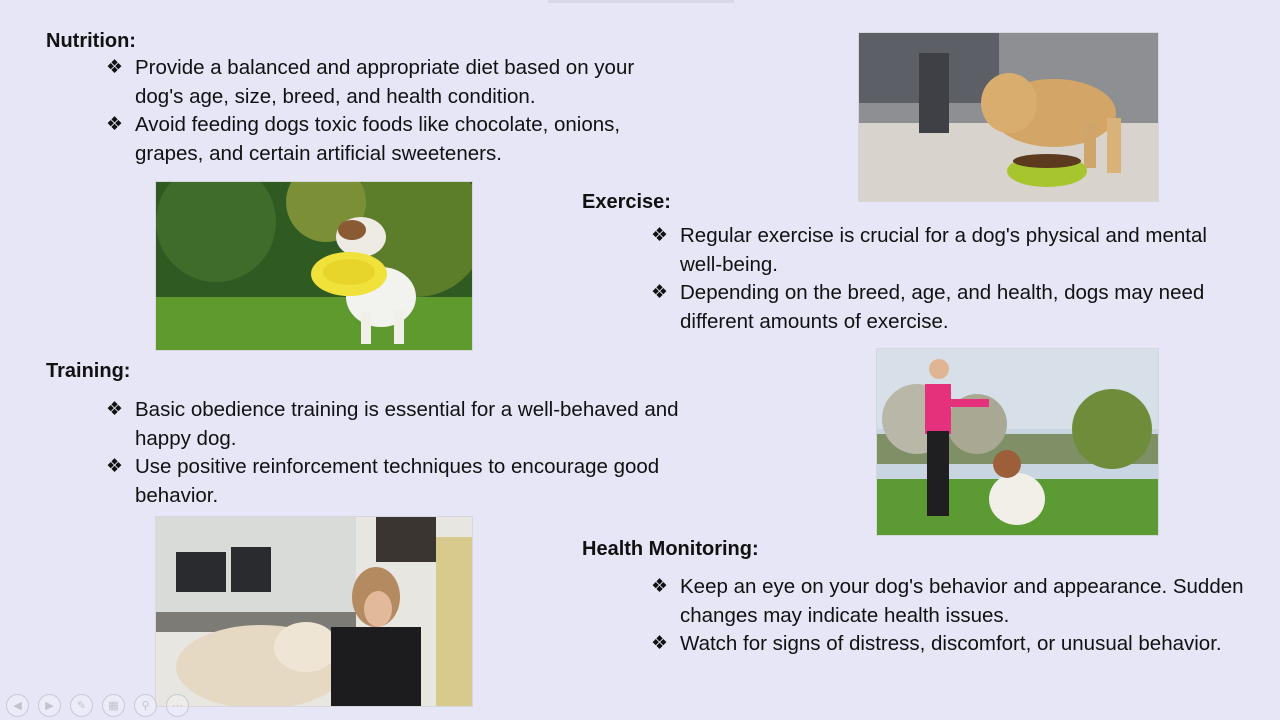 Image resolution: width=1280 pixels, height=720 pixels. What do you see at coordinates (1017, 442) in the screenshot?
I see `dog-training-photo` at bounding box center [1017, 442].